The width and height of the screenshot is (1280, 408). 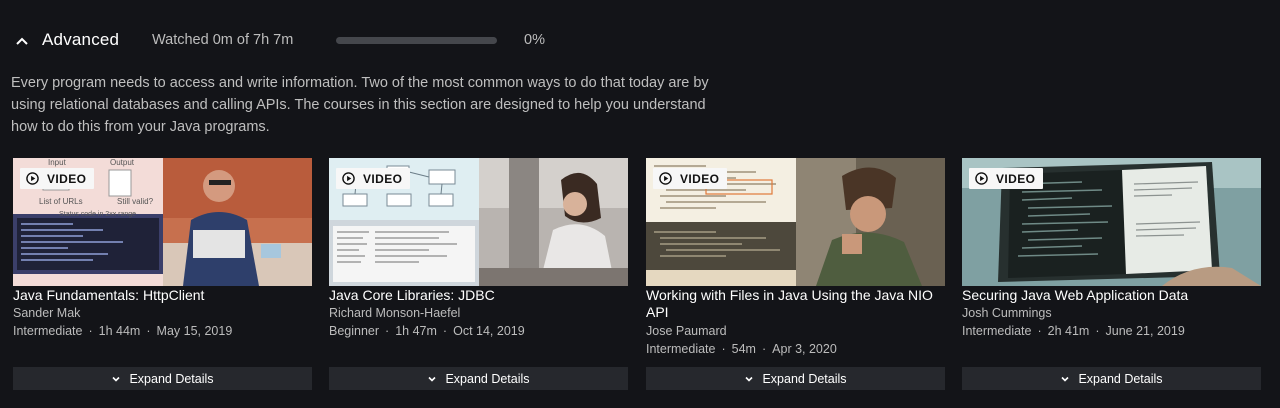 What do you see at coordinates (416, 331) in the screenshot?
I see `course-duration: 1h 47m` at bounding box center [416, 331].